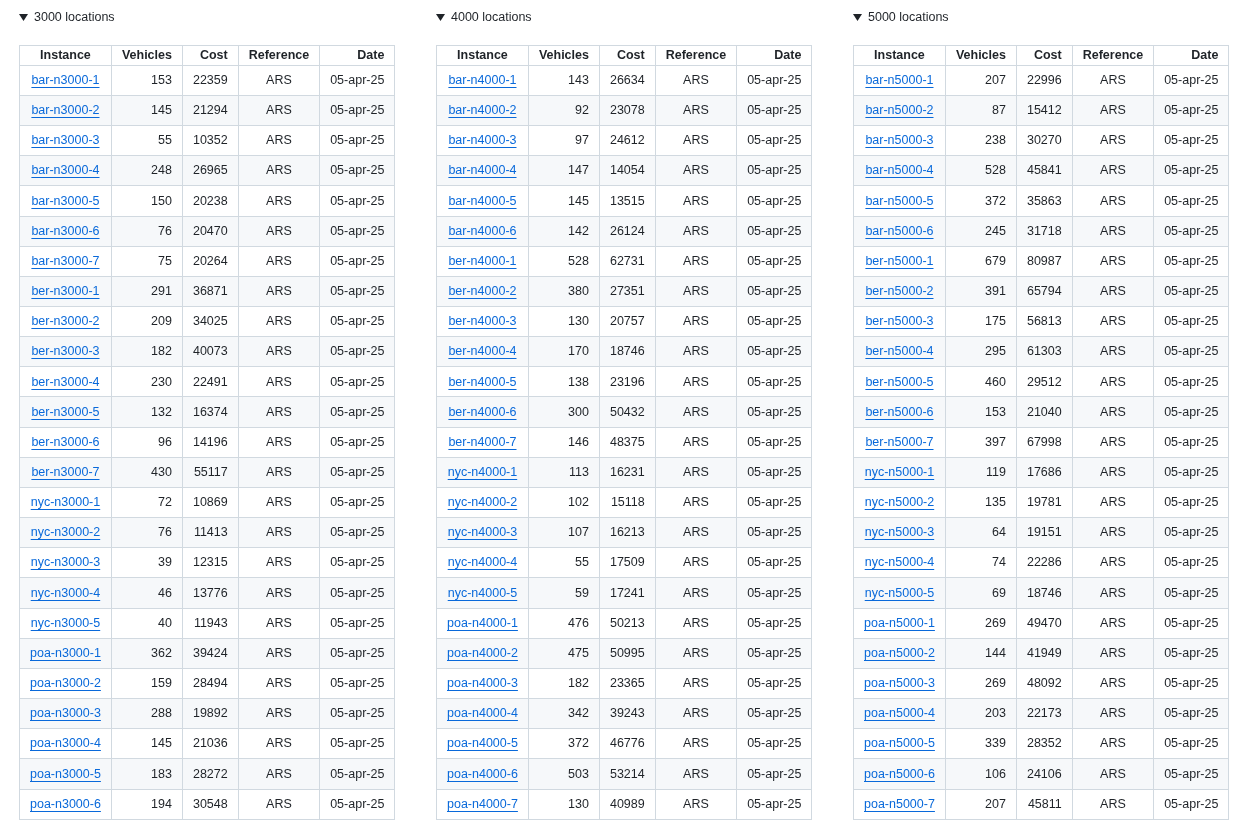 The height and width of the screenshot is (824, 1251). I want to click on vehicles-cell: 430, so click(161, 472).